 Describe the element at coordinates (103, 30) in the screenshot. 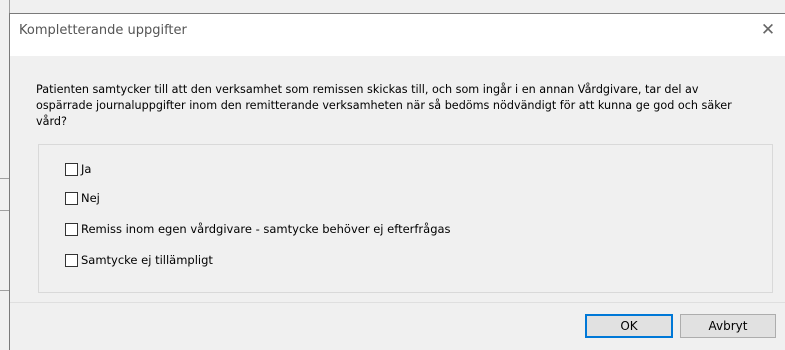

I see `dialog-title: Kompletterande uppgifter` at that location.